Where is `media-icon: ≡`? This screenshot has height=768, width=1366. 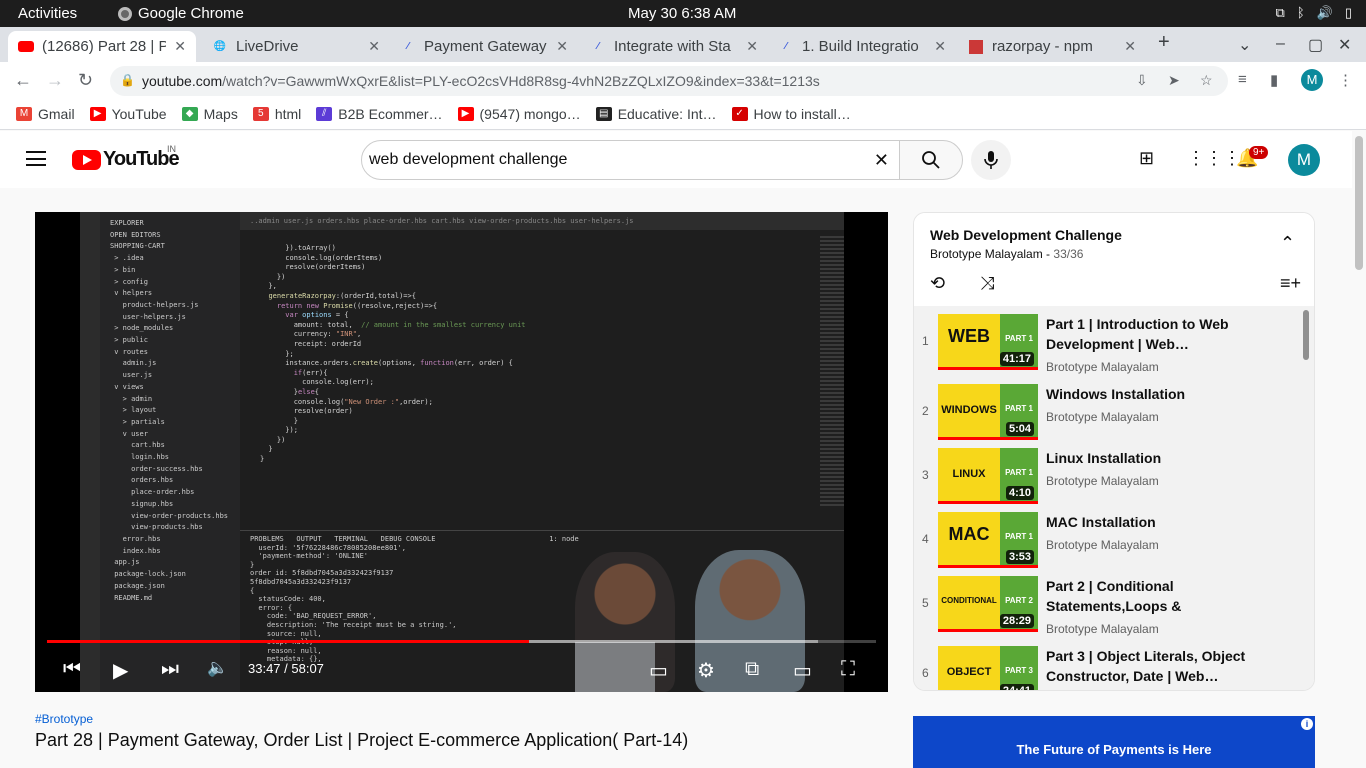
media-icon: ≡ is located at coordinates (1242, 79).